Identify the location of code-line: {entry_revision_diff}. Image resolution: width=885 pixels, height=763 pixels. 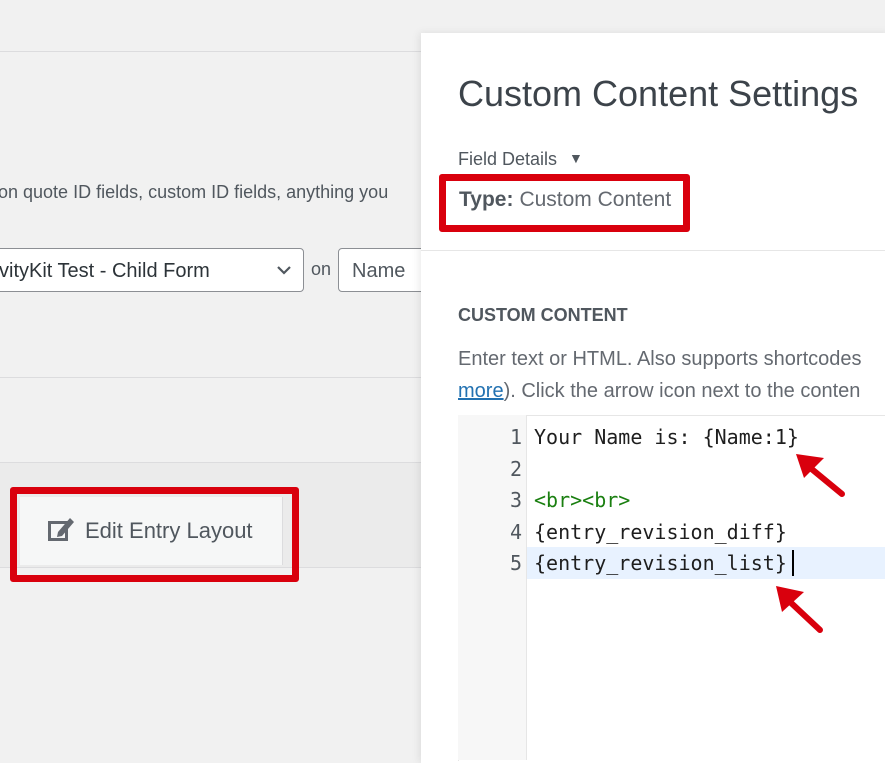
(660, 532).